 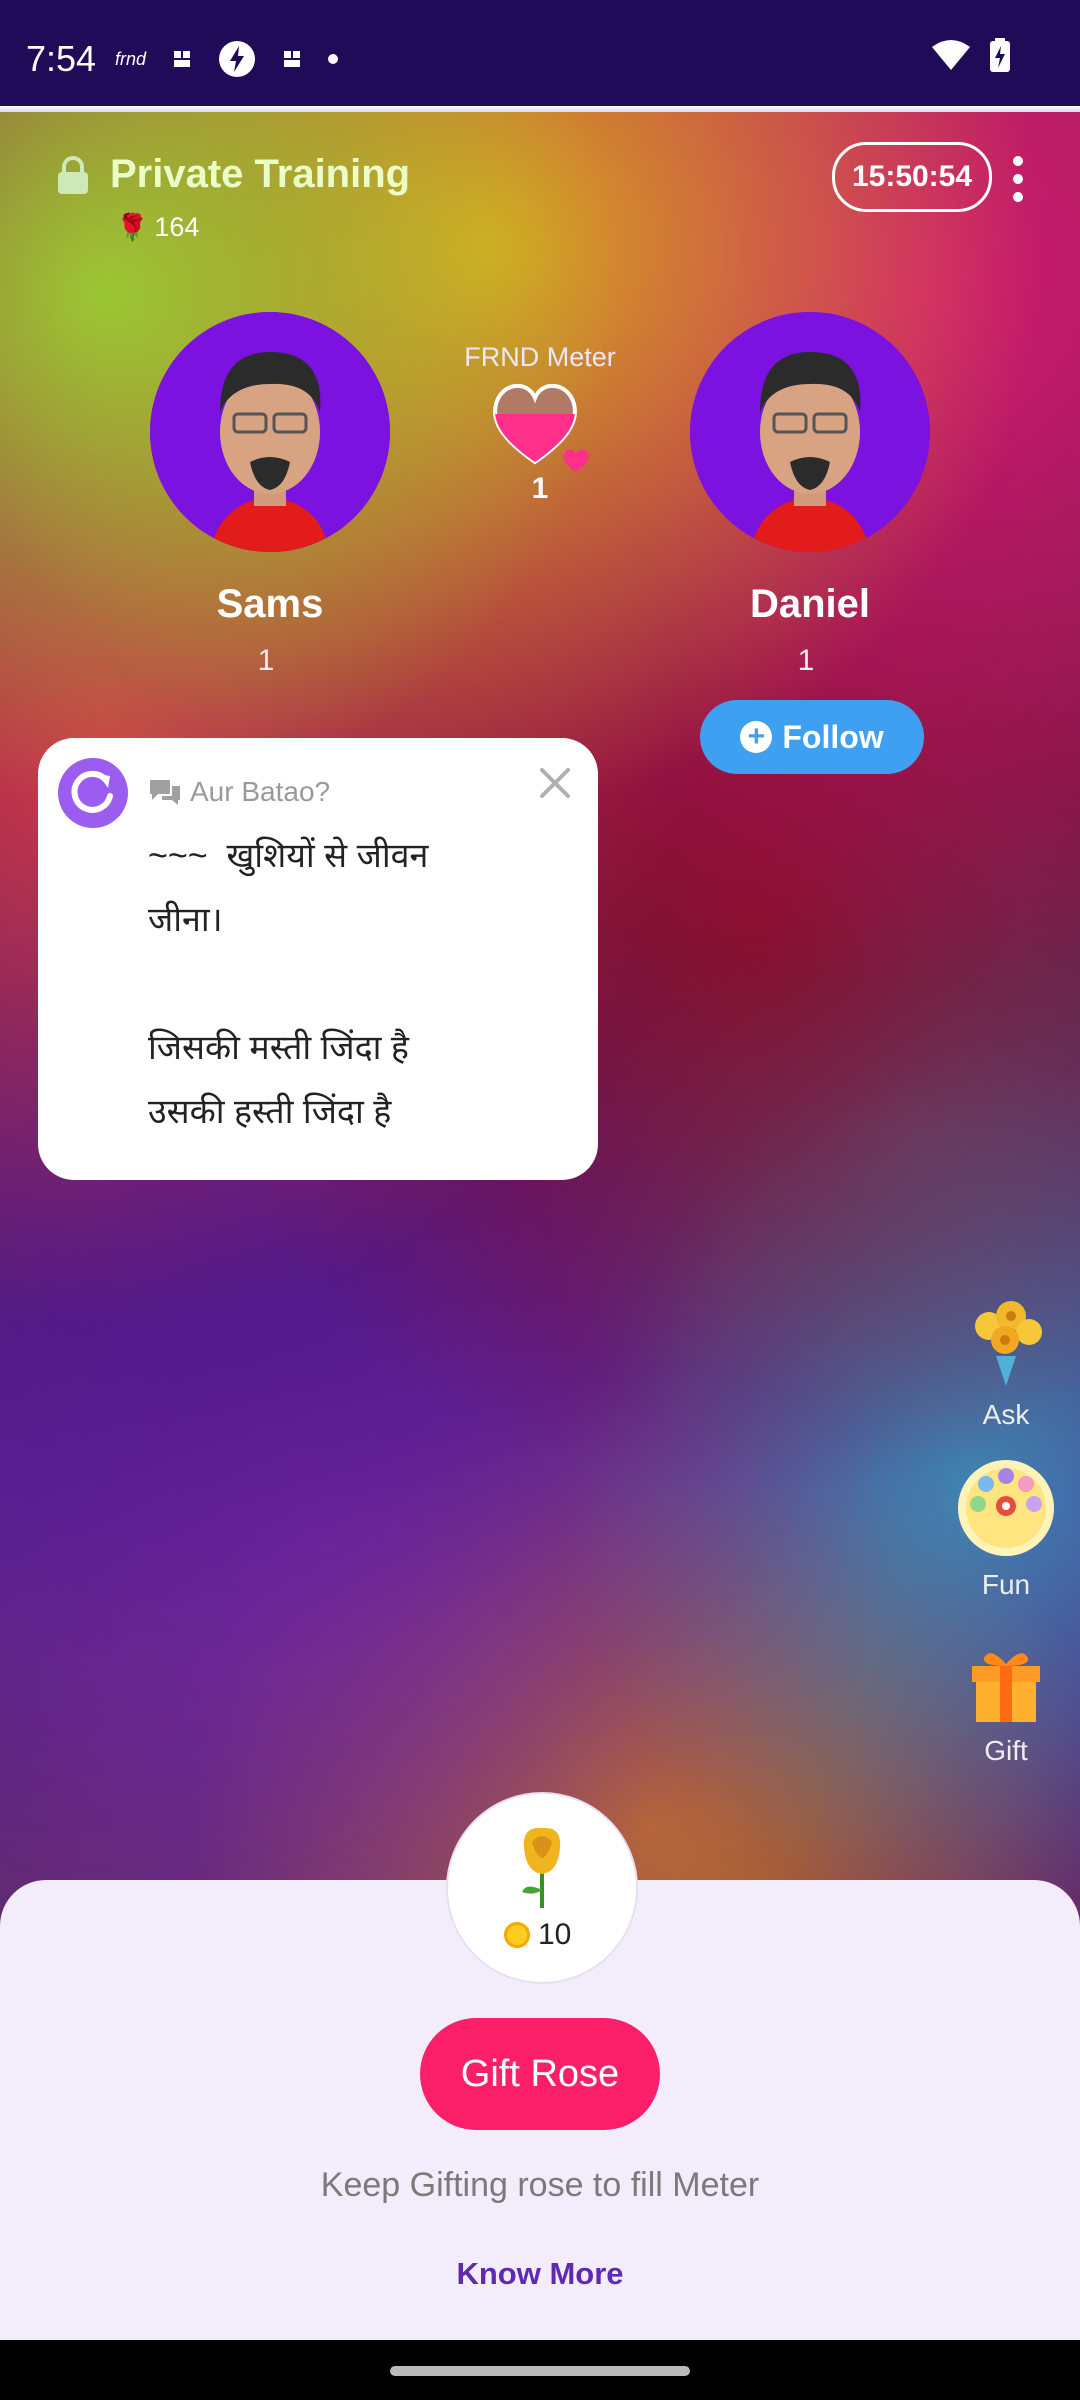 What do you see at coordinates (555, 783) in the screenshot?
I see `close-icon` at bounding box center [555, 783].